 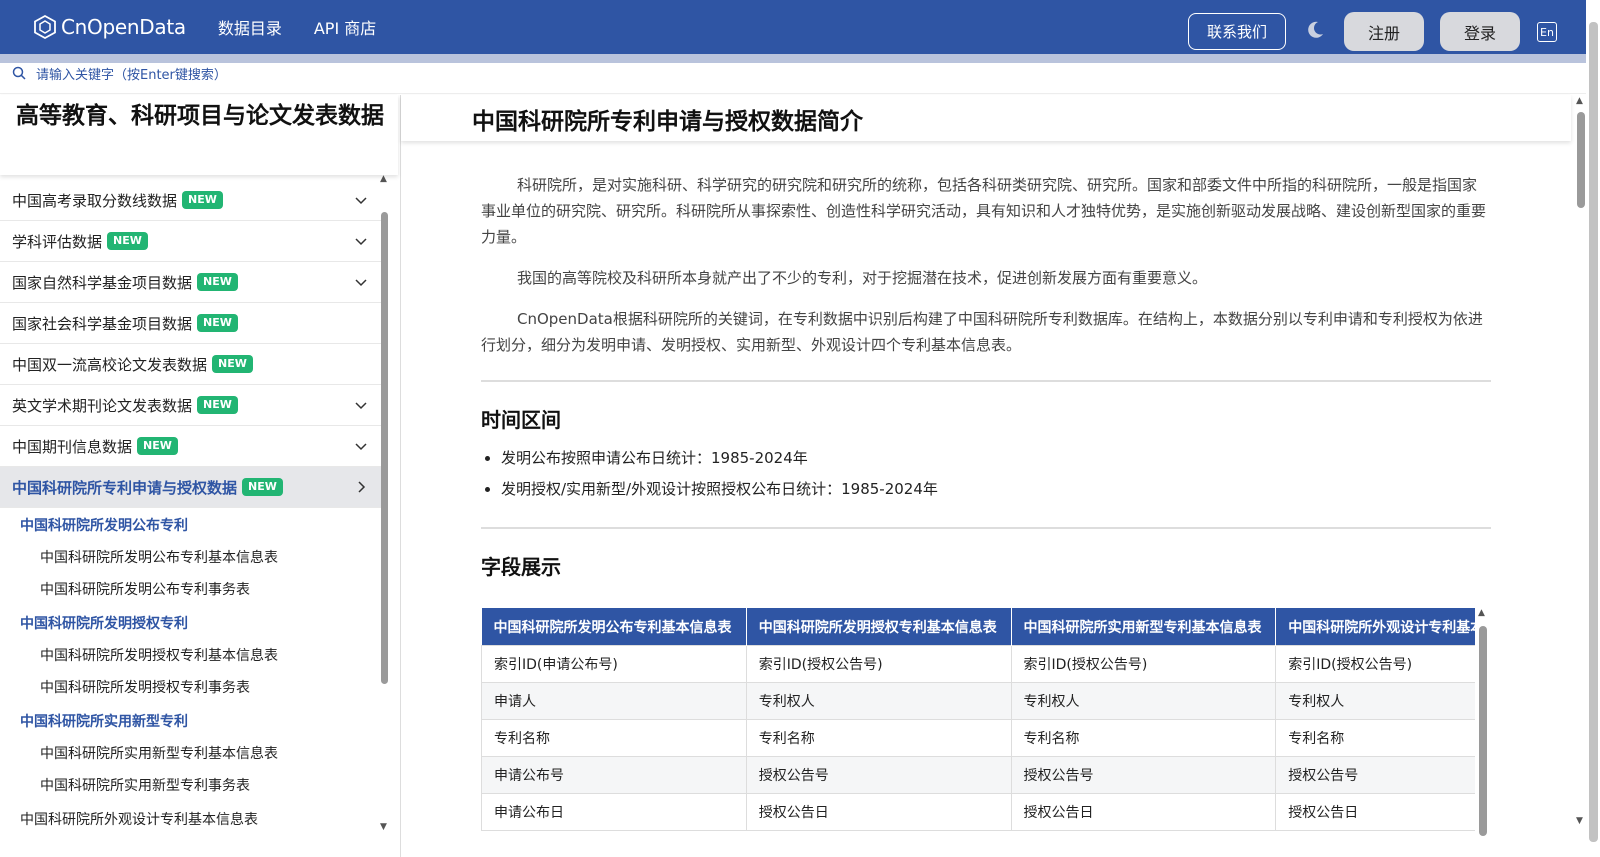 I want to click on sidebar-item-nssfc: 国家社会科学基金项目数据 NEW, so click(x=192, y=323).